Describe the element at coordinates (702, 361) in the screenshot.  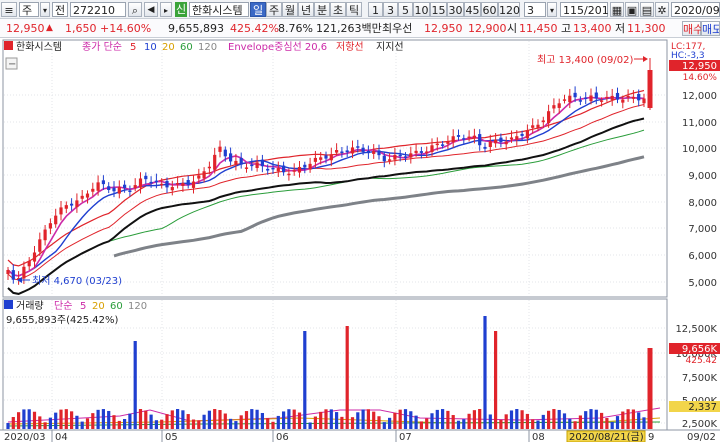
I see `current-volume-pct: 425.42` at that location.